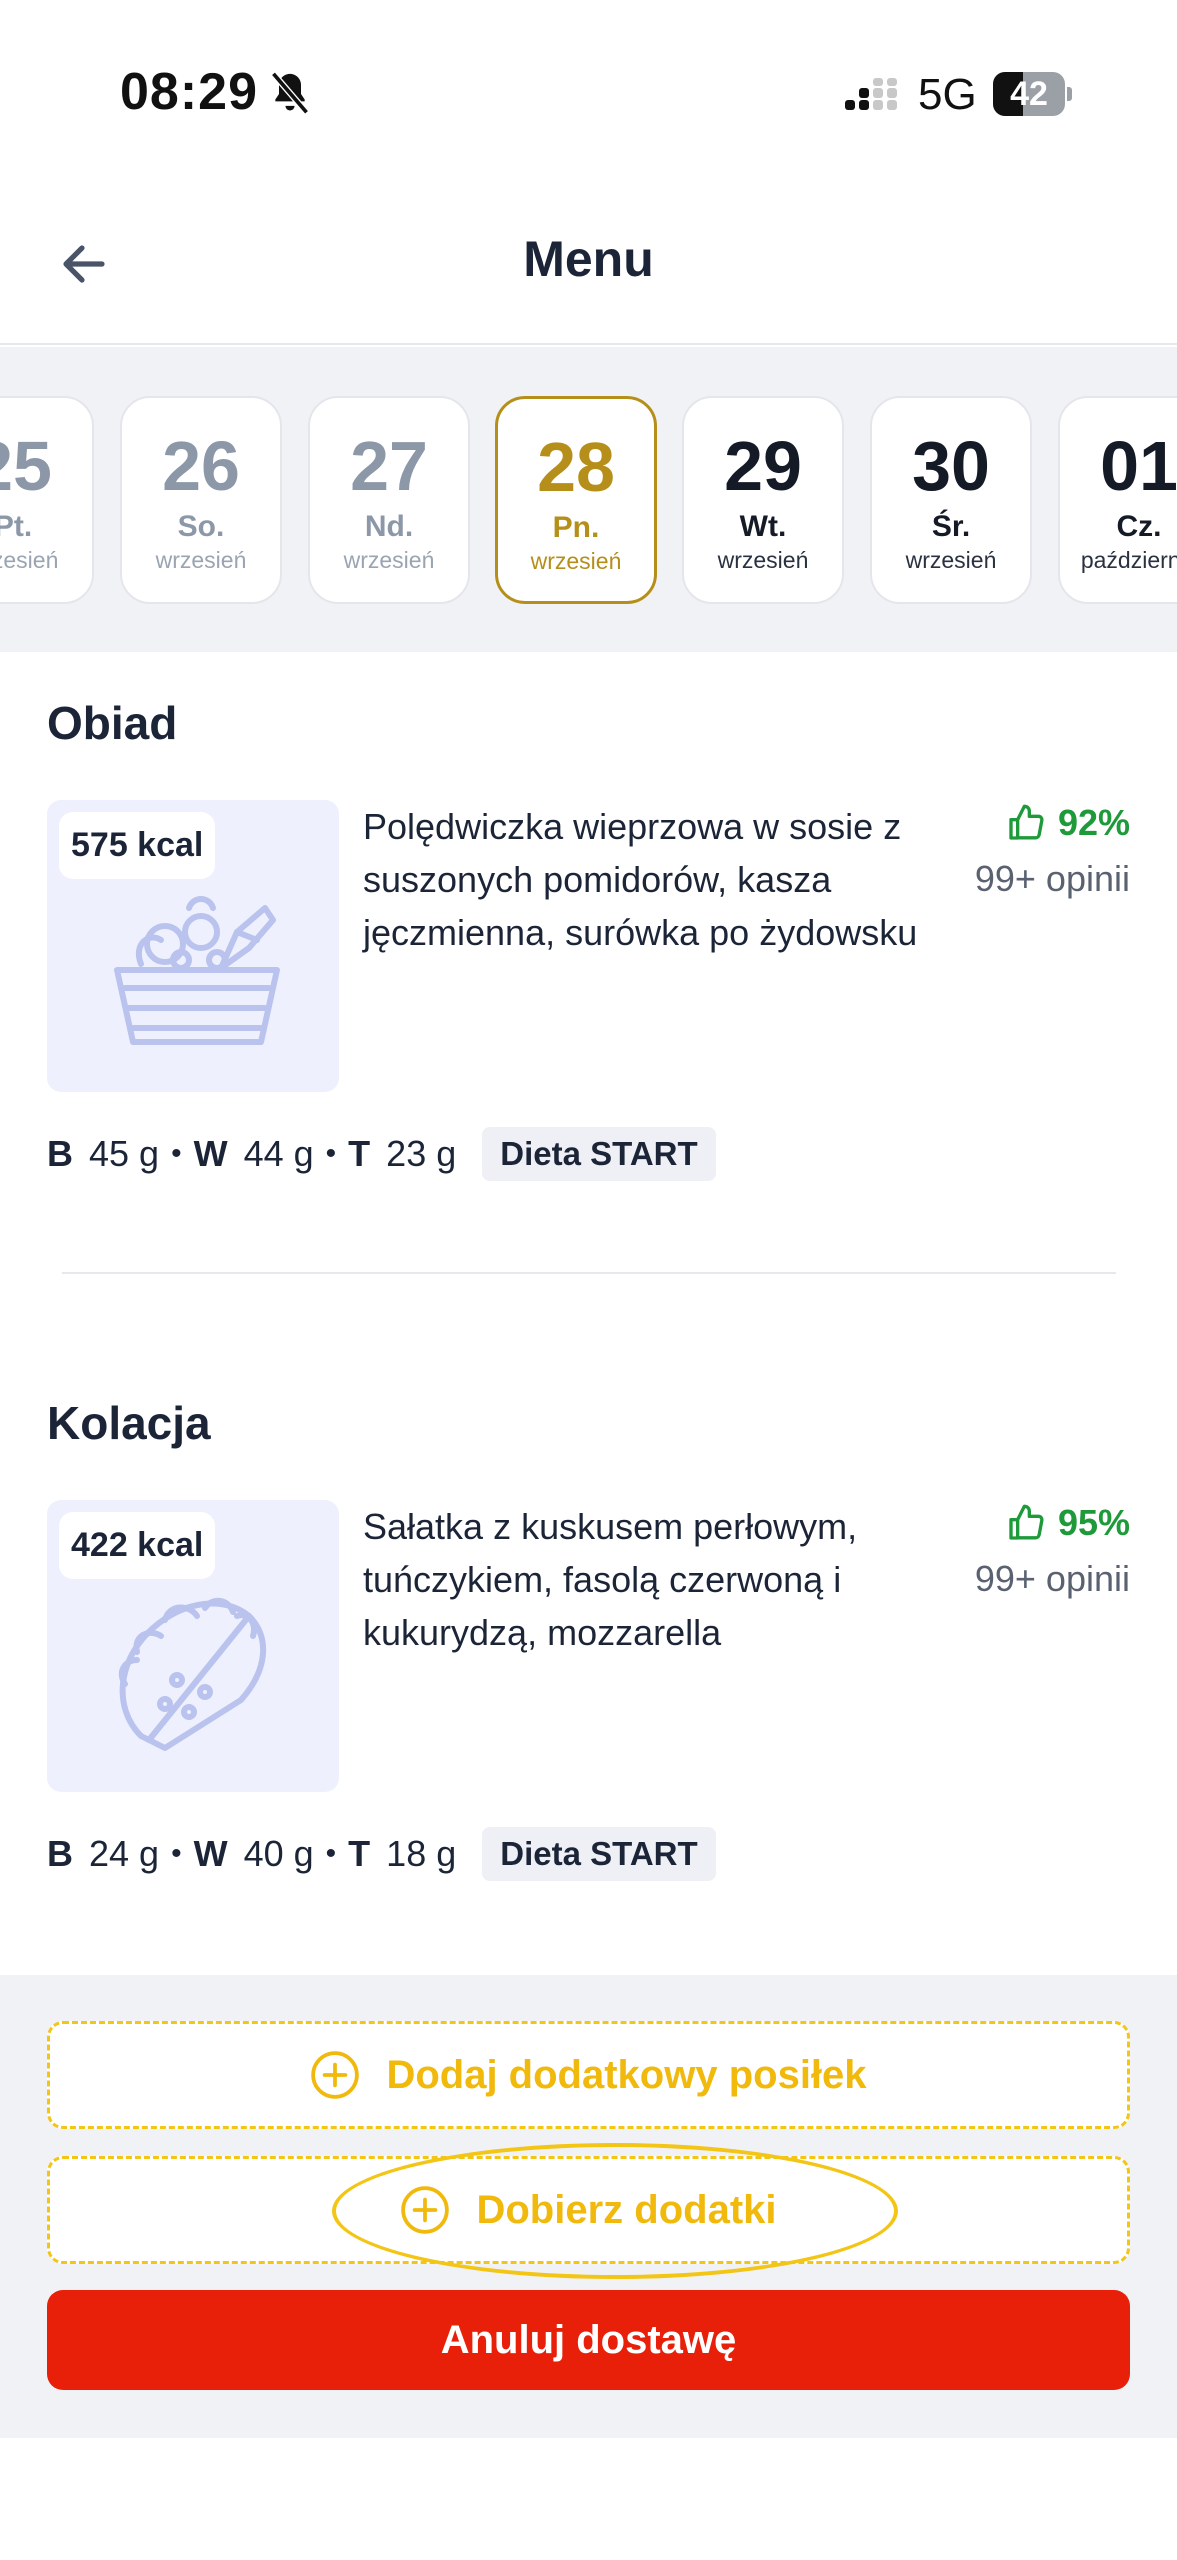 Image resolution: width=1177 pixels, height=2560 pixels. What do you see at coordinates (588, 95) in the screenshot?
I see `status-bar: 08:29 5G 42` at bounding box center [588, 95].